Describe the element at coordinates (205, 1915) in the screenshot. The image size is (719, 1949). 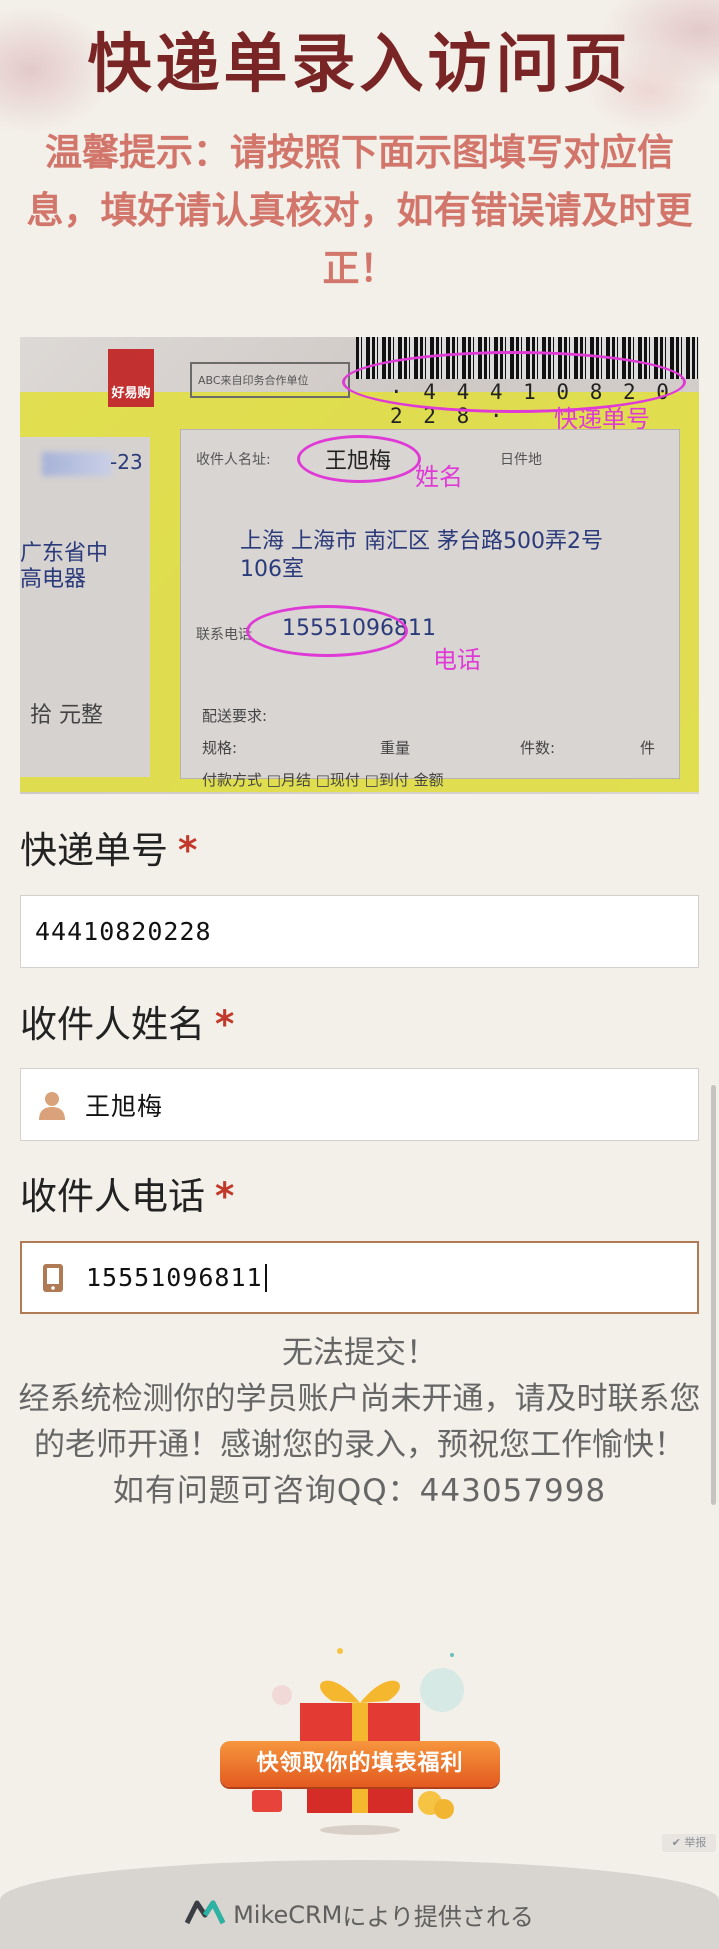
I see `mikecrm-logo-icon` at that location.